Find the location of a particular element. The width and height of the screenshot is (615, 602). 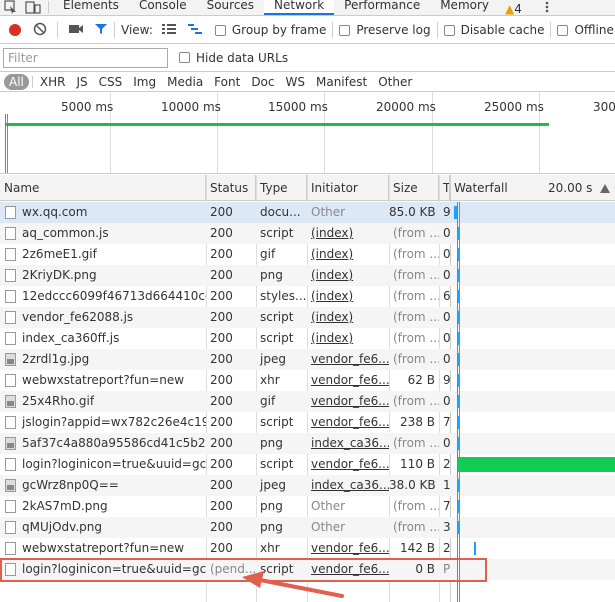

table-row: gcWrz8np0Q== 200 jpeg index_ca36... 38.0 KB 1 is located at coordinates (307, 485).